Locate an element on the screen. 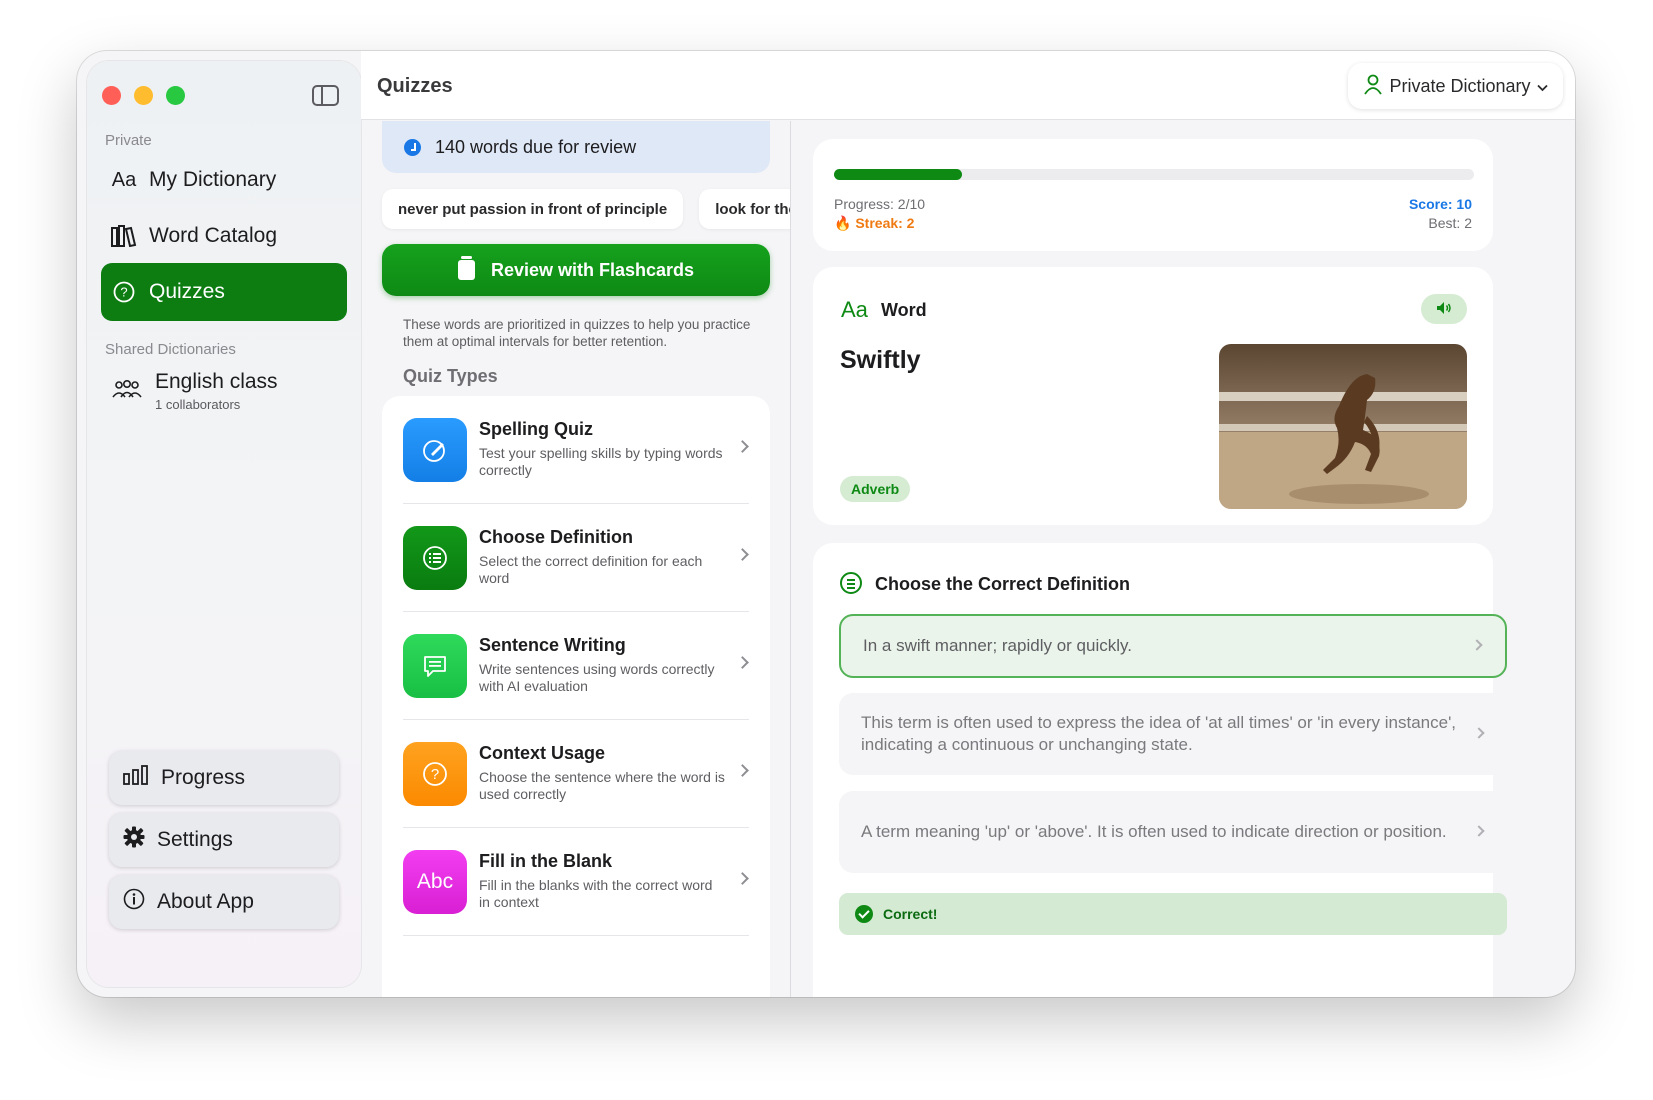 The image size is (1653, 1100). progress-button: Progress is located at coordinates (224, 778).